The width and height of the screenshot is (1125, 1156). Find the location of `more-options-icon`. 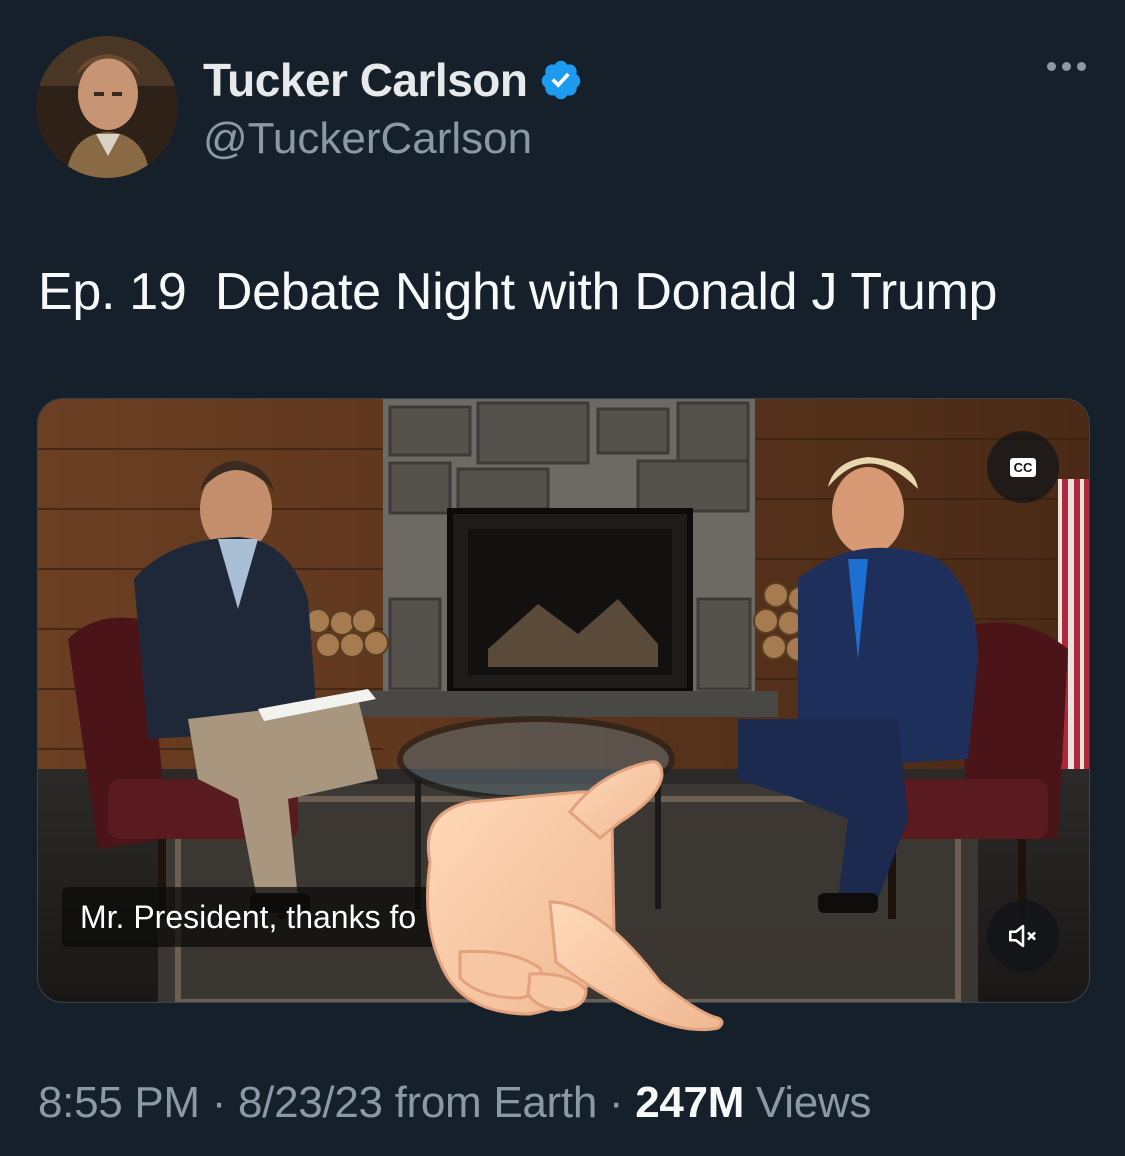

more-options-icon is located at coordinates (1066, 66).